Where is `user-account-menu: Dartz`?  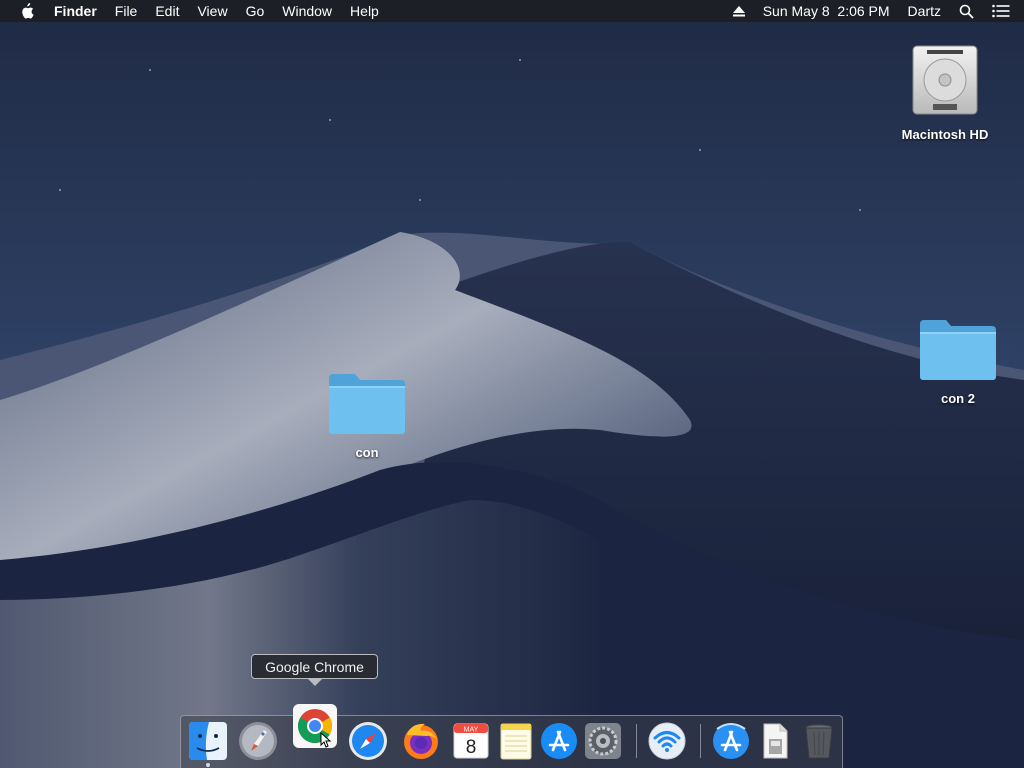 user-account-menu: Dartz is located at coordinates (924, 11).